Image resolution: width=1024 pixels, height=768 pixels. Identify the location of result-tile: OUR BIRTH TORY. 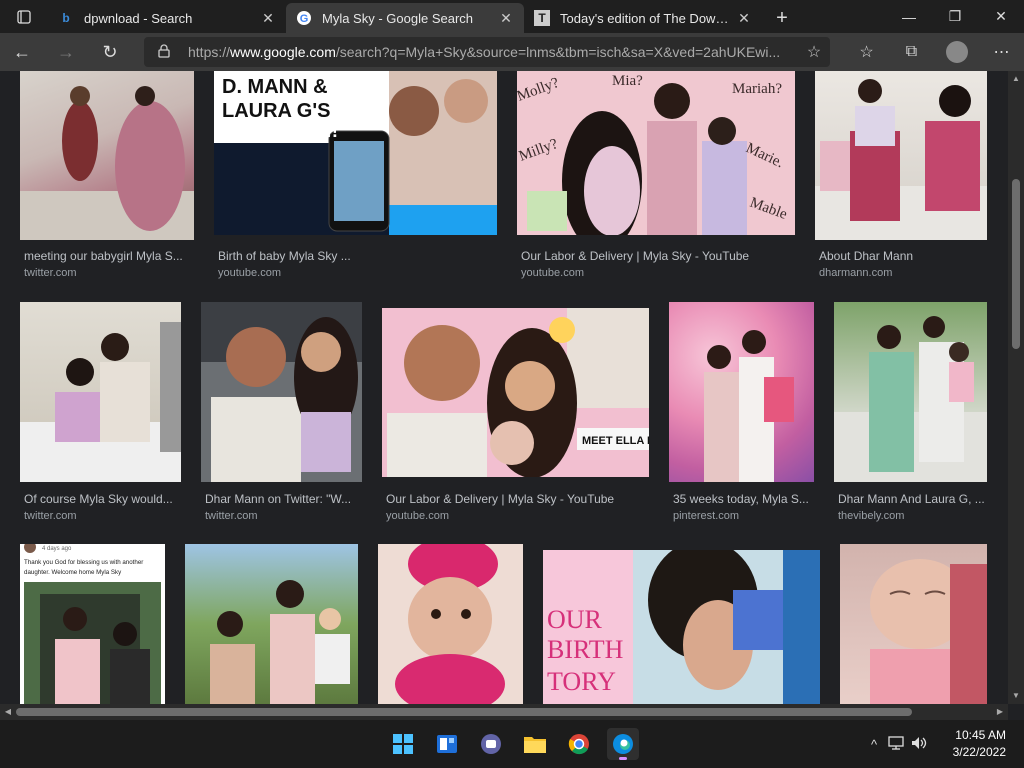
(681, 627).